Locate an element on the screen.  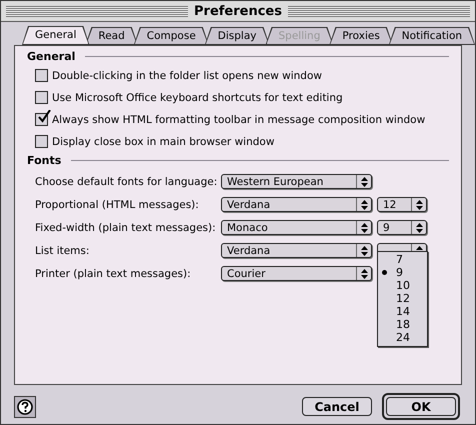
tab: General is located at coordinates (56, 35).